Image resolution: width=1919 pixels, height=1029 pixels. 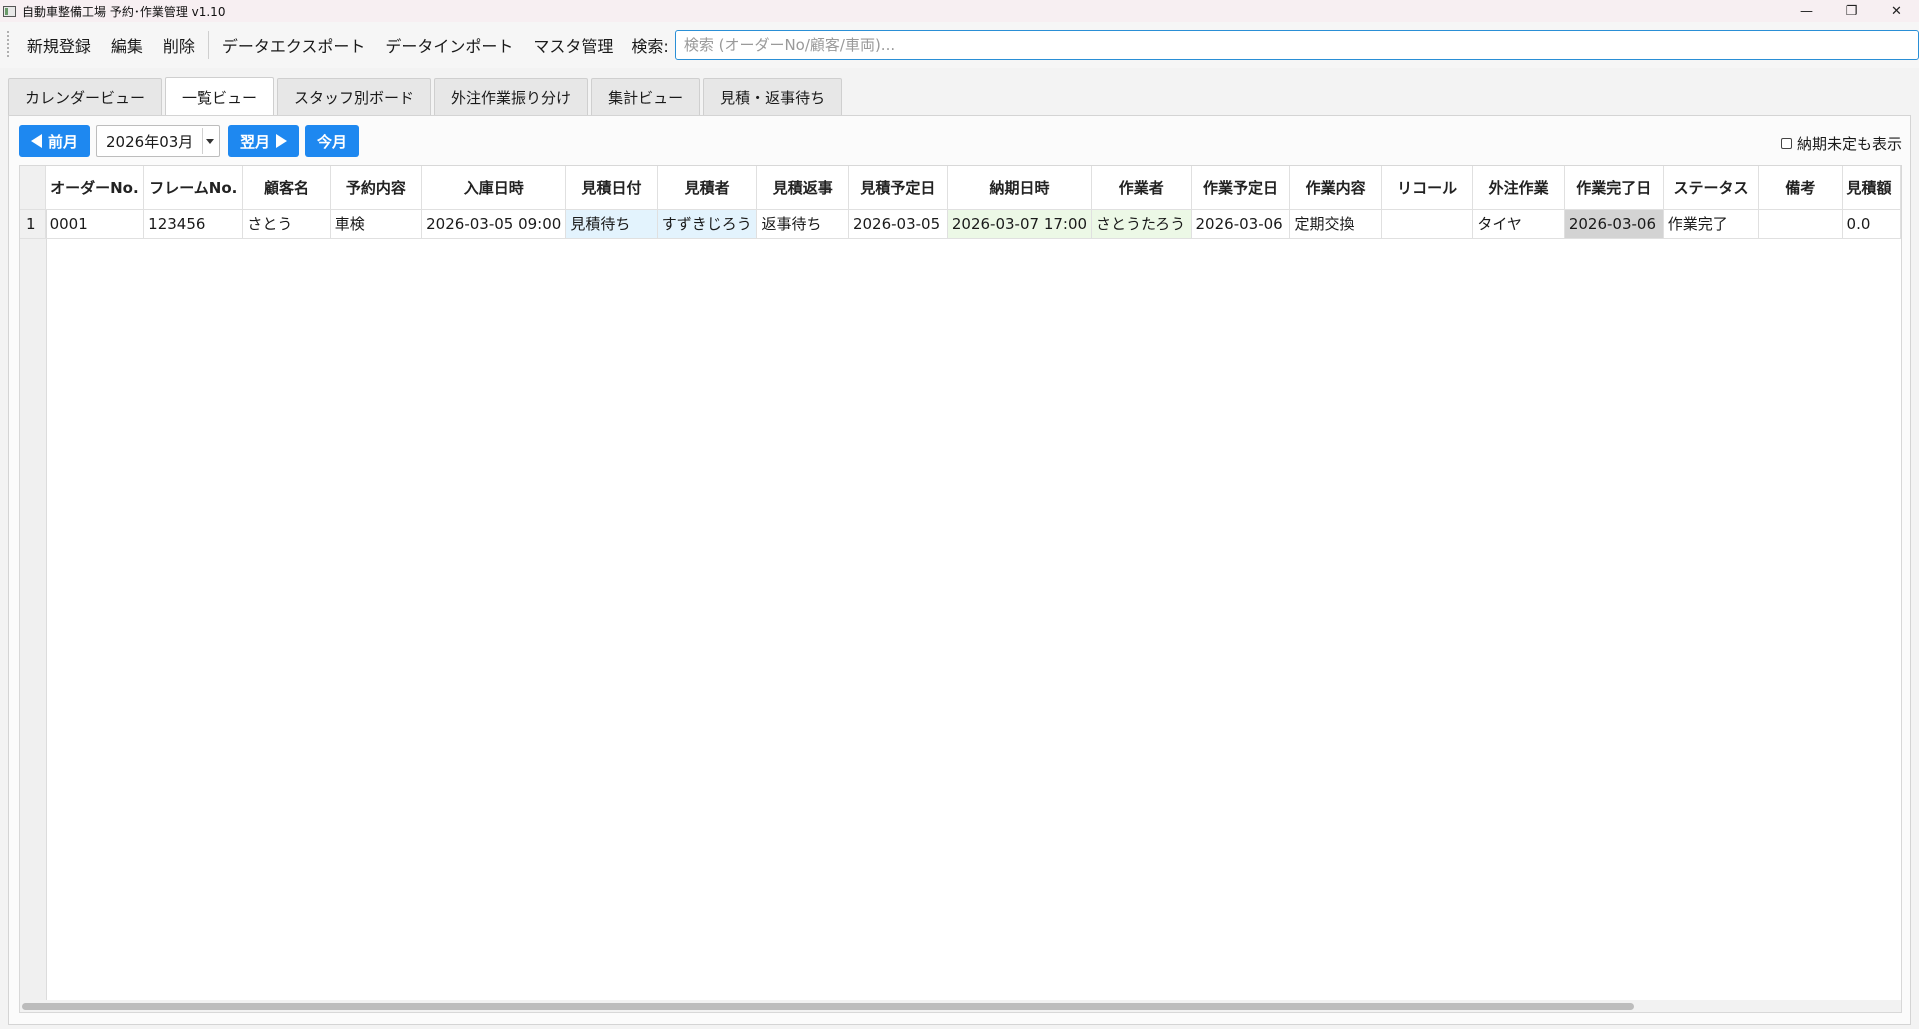 What do you see at coordinates (1800, 224) in the screenshot?
I see `cell-notes` at bounding box center [1800, 224].